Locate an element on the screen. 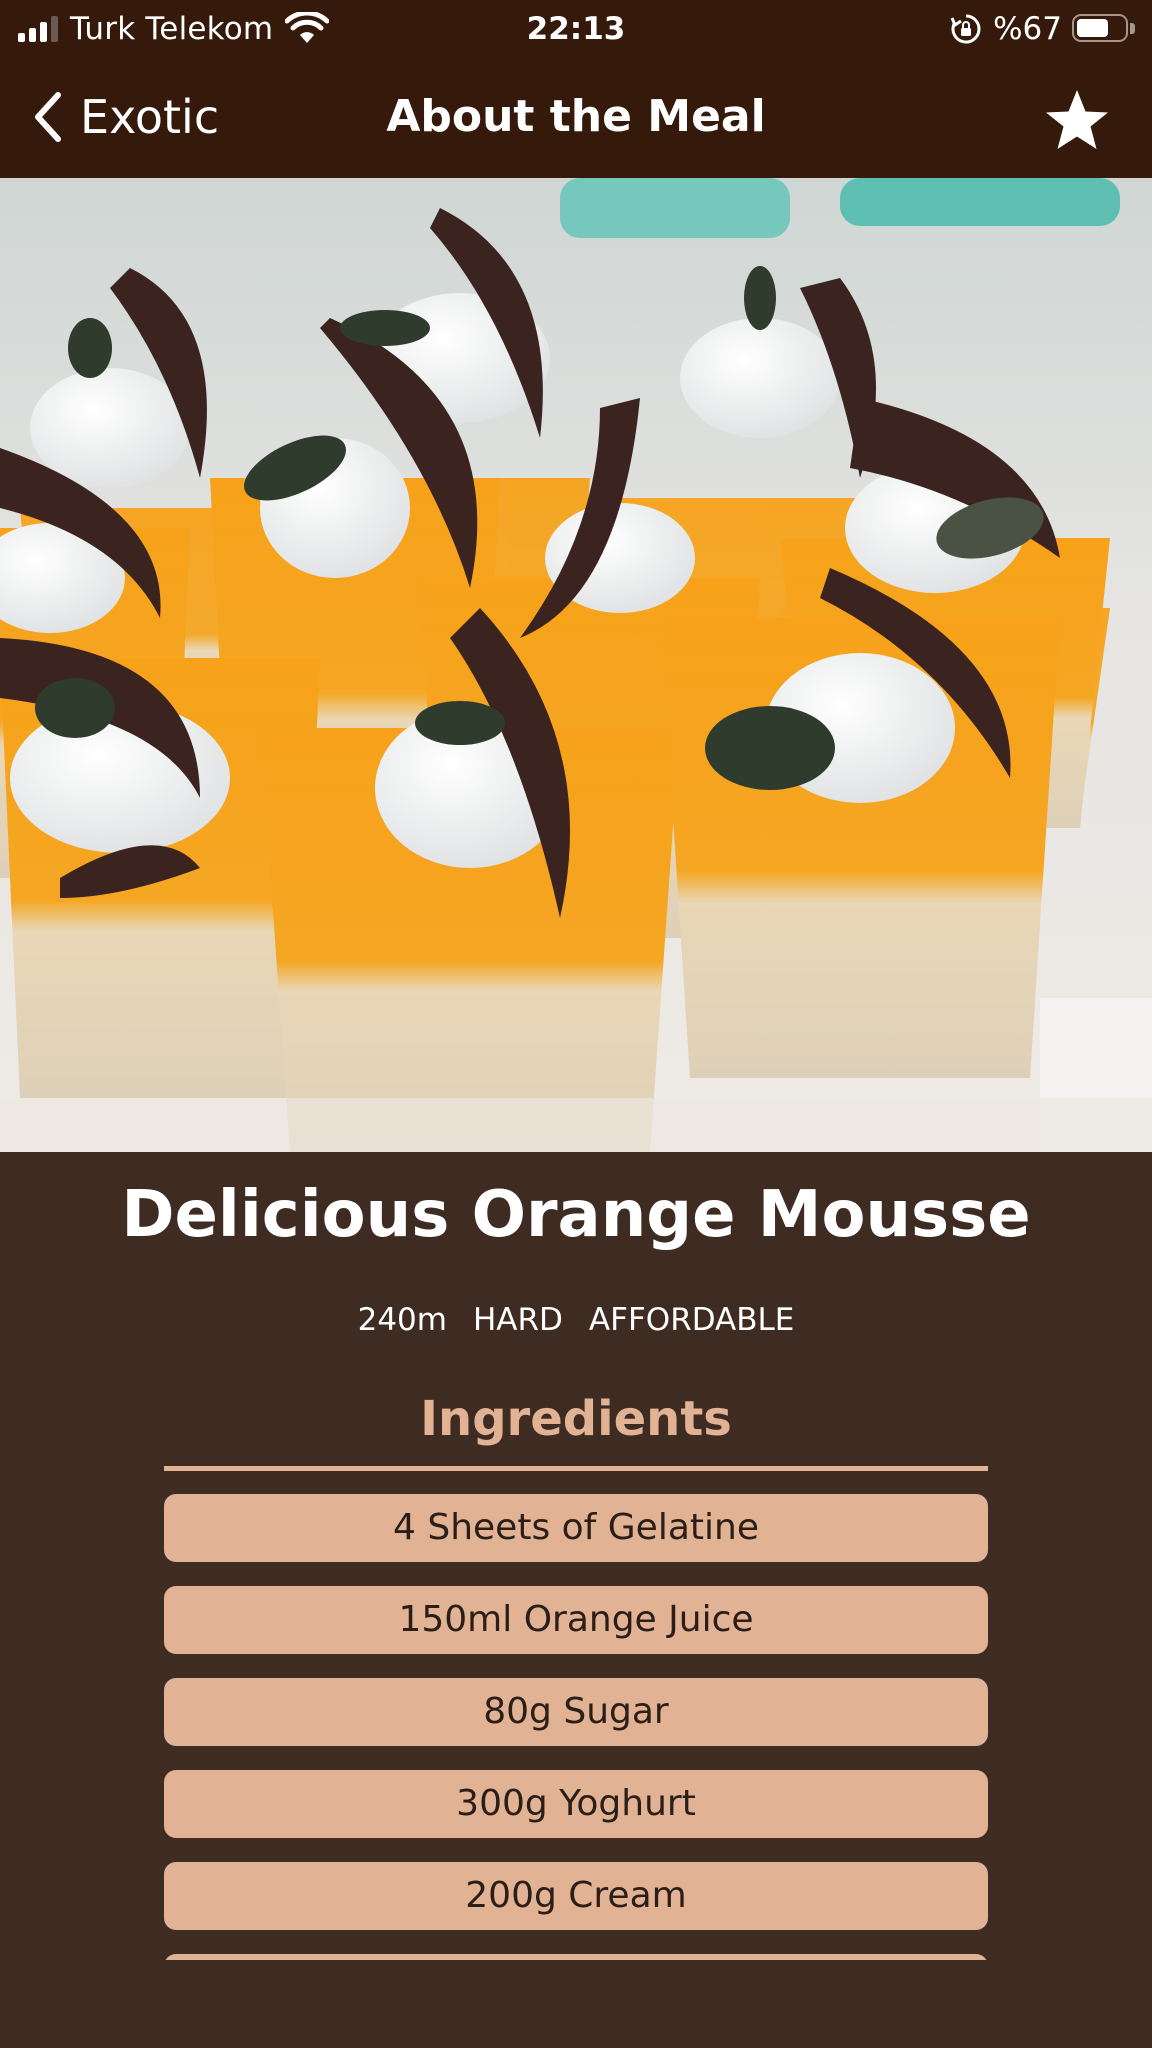 This screenshot has height=2048, width=1152. wifi-icon is located at coordinates (307, 27).